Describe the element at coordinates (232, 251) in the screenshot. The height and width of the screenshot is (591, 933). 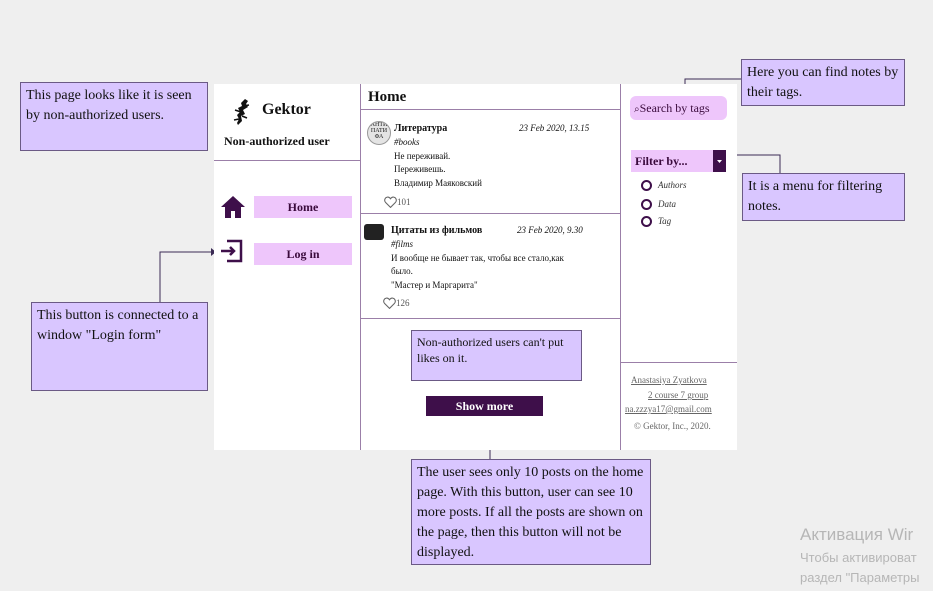
I see `login-icon` at that location.